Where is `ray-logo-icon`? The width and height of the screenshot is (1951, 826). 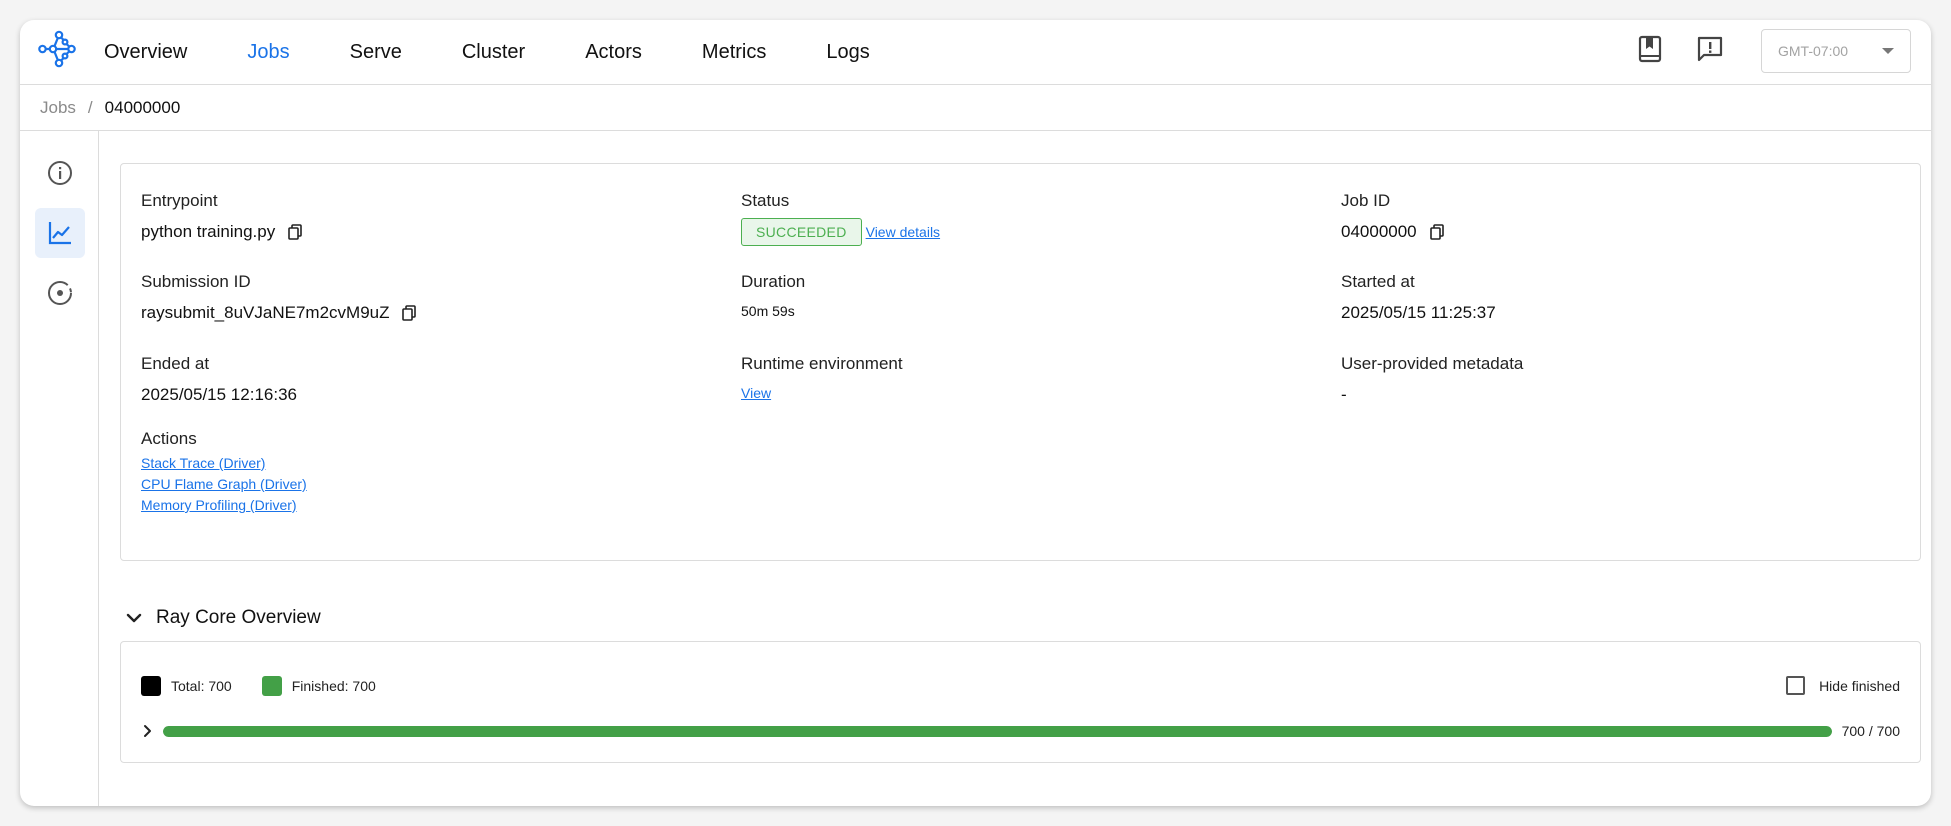 ray-logo-icon is located at coordinates (57, 49).